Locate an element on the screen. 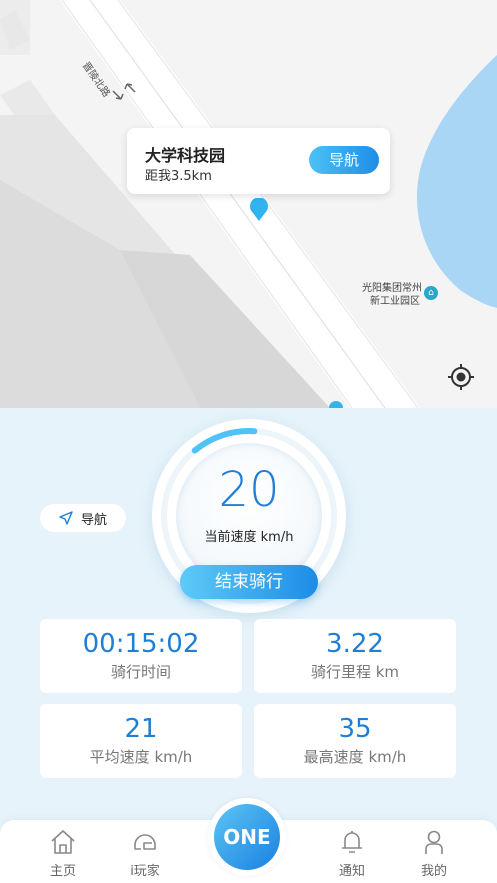 The width and height of the screenshot is (497, 883). locate-button is located at coordinates (461, 377).